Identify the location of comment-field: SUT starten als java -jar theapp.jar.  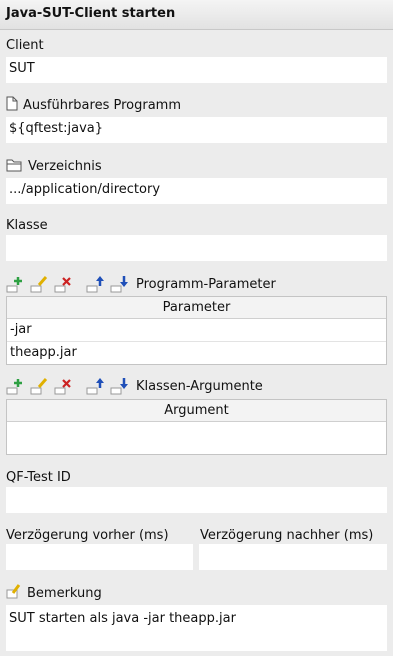
(196, 628).